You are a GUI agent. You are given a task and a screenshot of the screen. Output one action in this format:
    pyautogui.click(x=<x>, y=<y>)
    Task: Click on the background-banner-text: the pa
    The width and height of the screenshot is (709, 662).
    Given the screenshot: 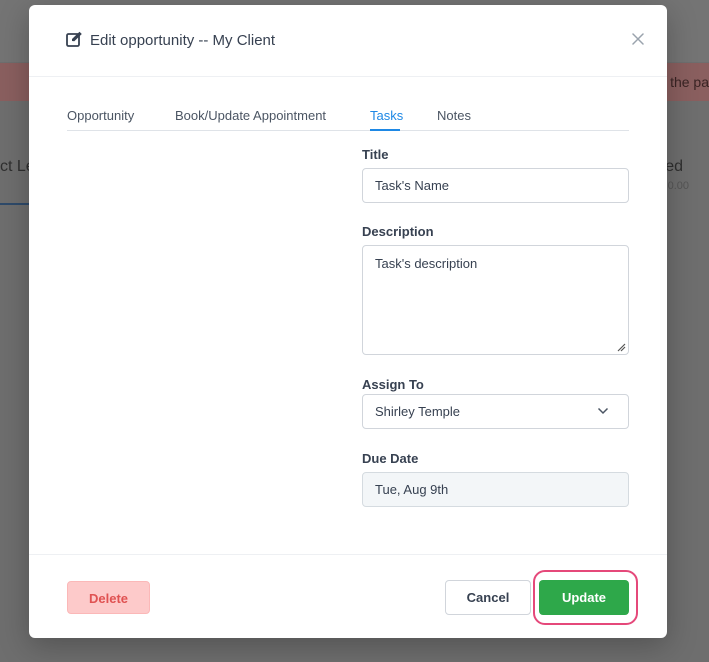 What is the action you would take?
    pyautogui.click(x=689, y=82)
    